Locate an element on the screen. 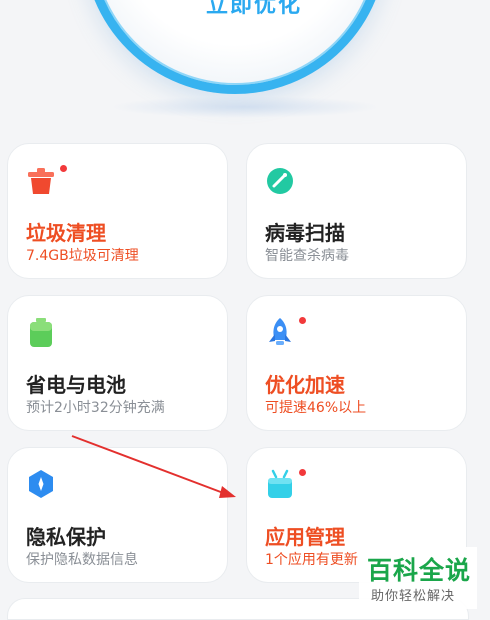 This screenshot has height=620, width=490. watermark: 百科全说 助你轻松解决 is located at coordinates (418, 578).